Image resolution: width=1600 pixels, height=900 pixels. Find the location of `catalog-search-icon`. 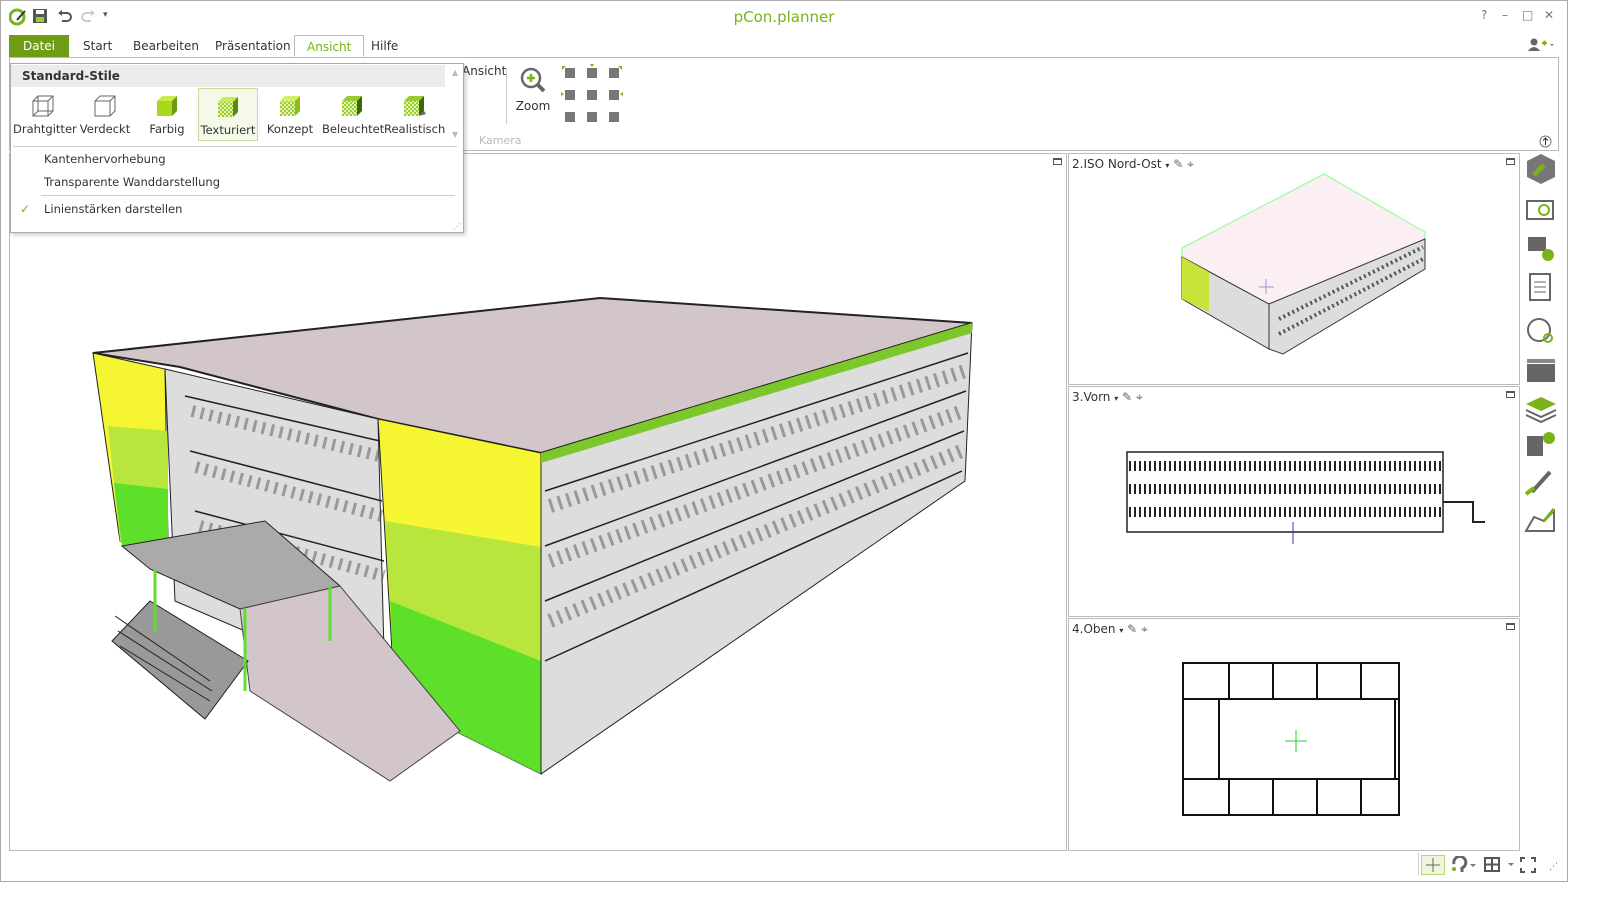

catalog-search-icon is located at coordinates (1542, 211).